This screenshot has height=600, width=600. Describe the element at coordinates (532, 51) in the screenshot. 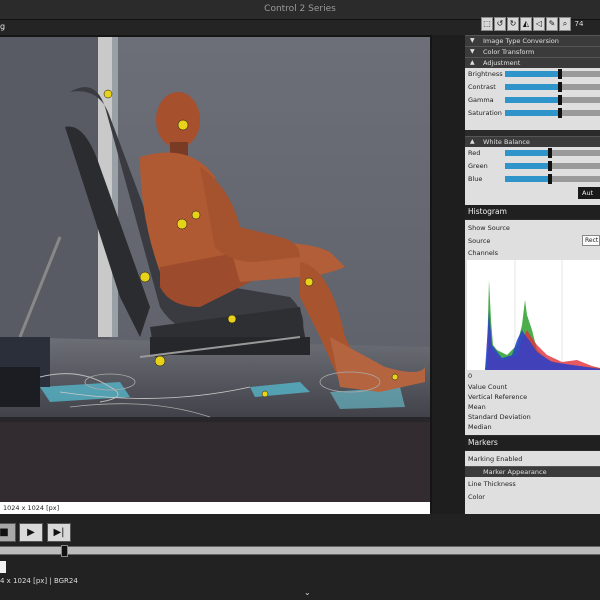

I see `color-transform-header: ▼ Color Transform` at that location.